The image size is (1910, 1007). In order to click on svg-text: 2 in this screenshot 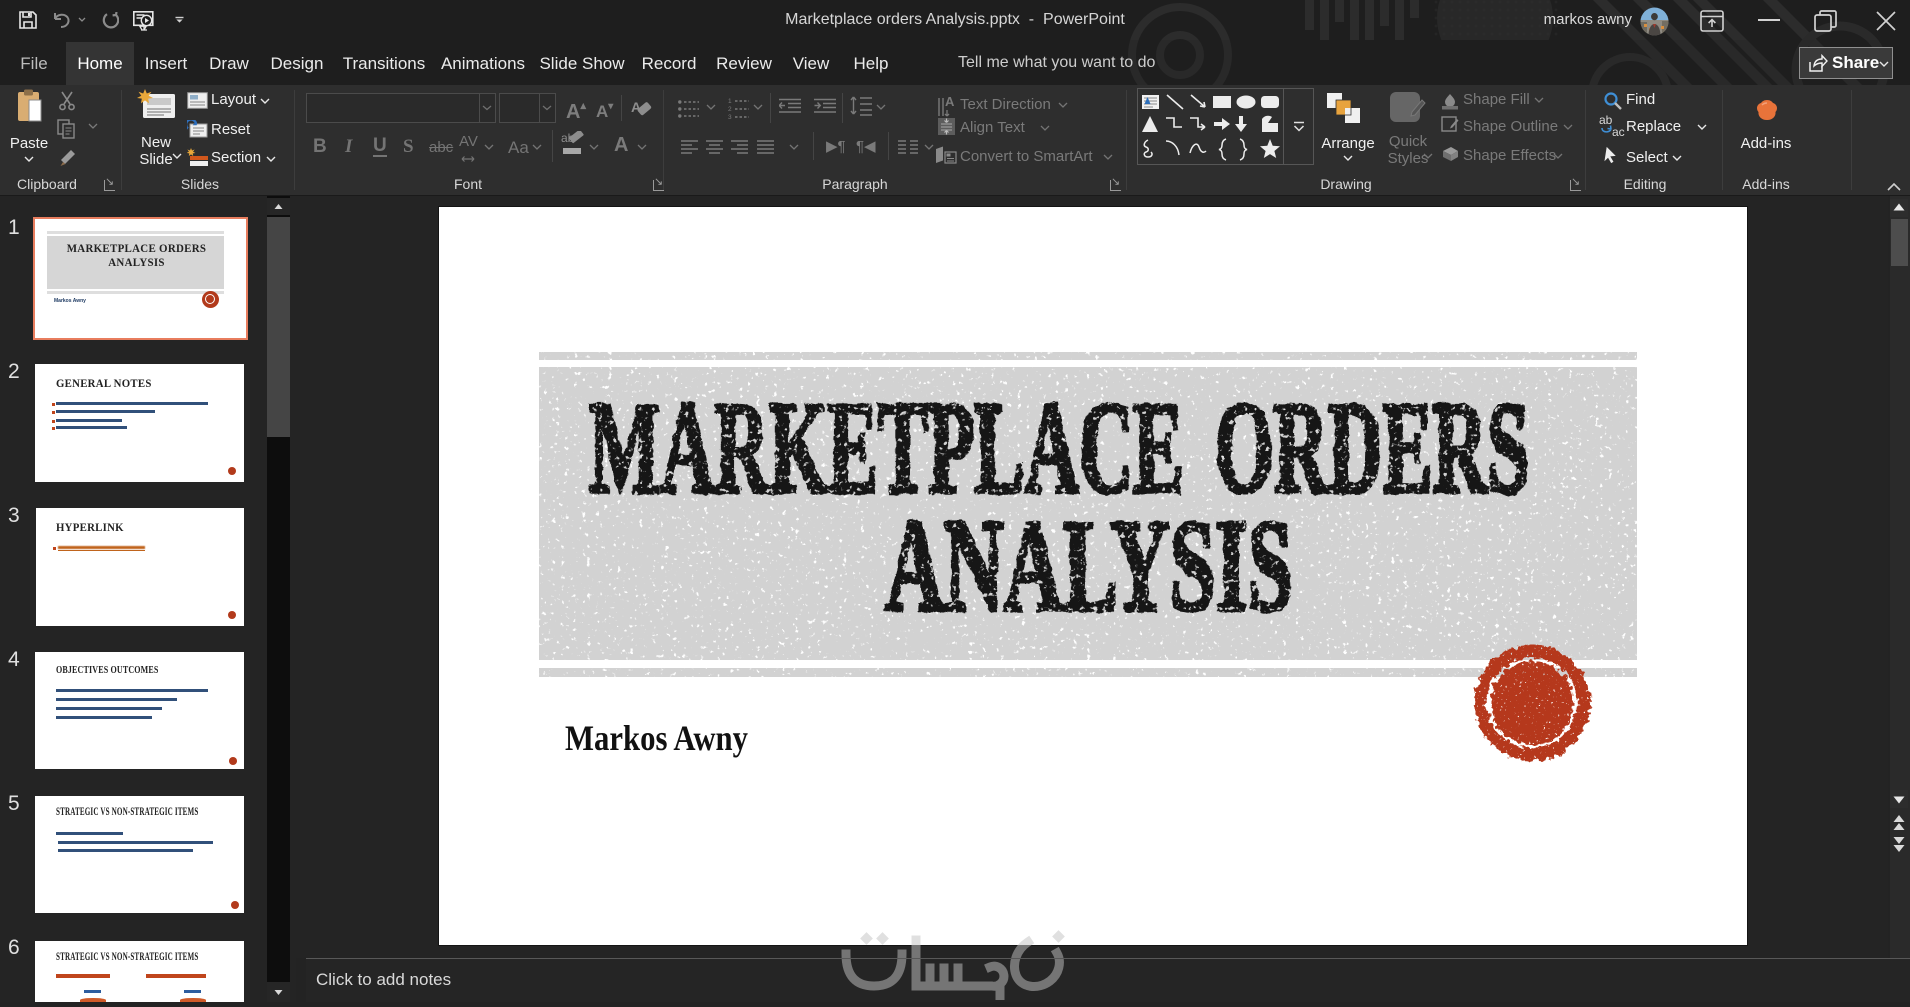, I will do `click(730, 109)`.